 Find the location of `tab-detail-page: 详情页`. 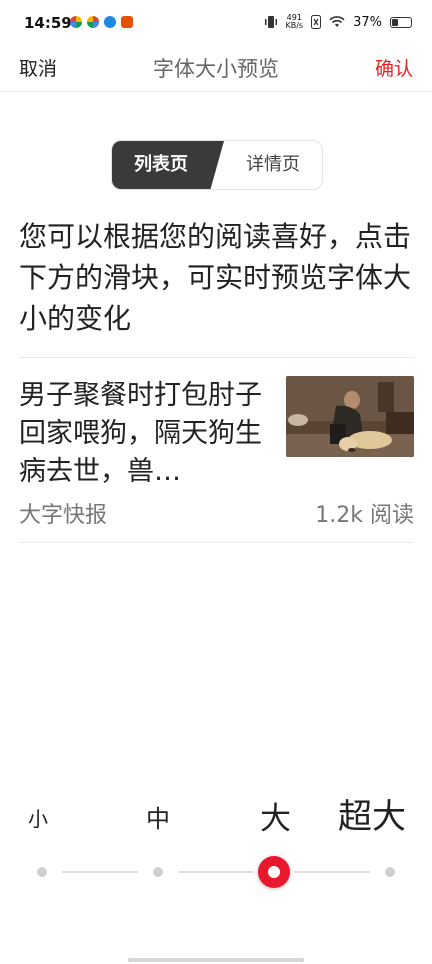

tab-detail-page: 详情页 is located at coordinates (273, 165).